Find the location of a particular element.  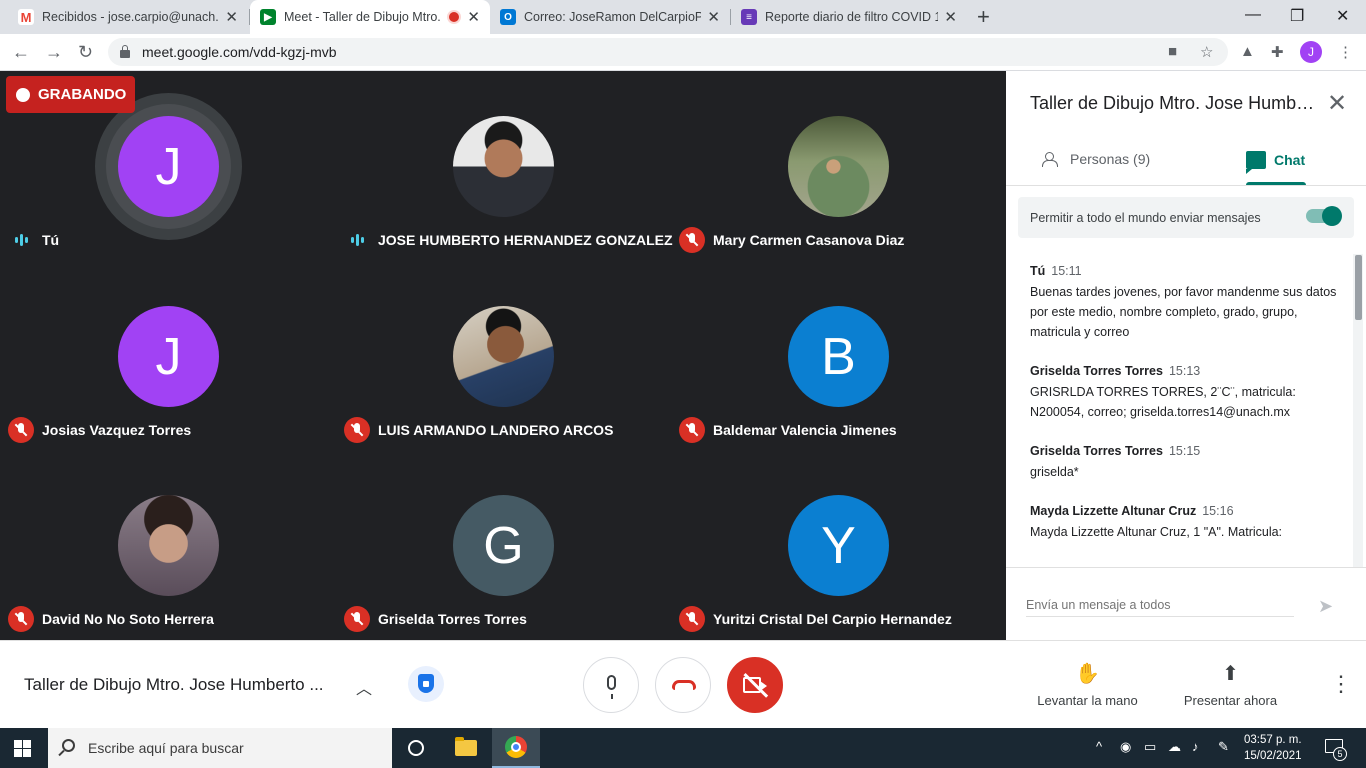

search-placeholder: Escribe aquí para buscar is located at coordinates (166, 748).